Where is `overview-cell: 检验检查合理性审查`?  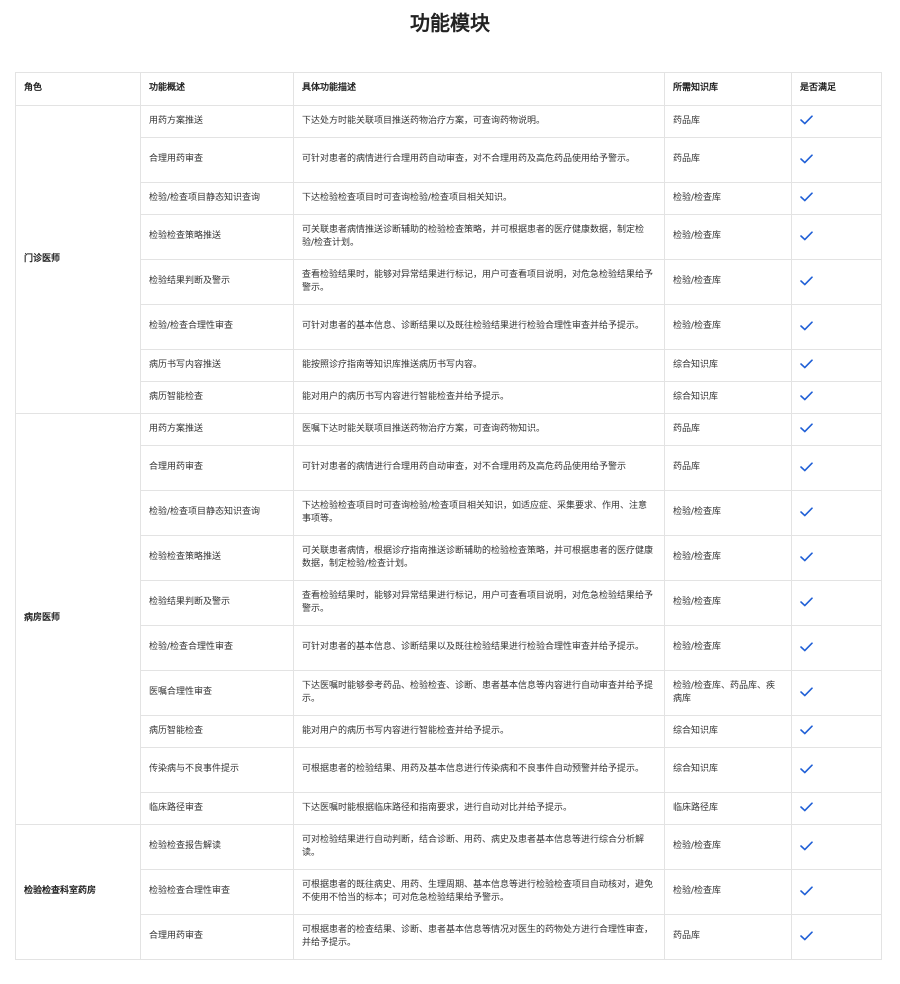
overview-cell: 检验检查合理性审查 is located at coordinates (217, 892).